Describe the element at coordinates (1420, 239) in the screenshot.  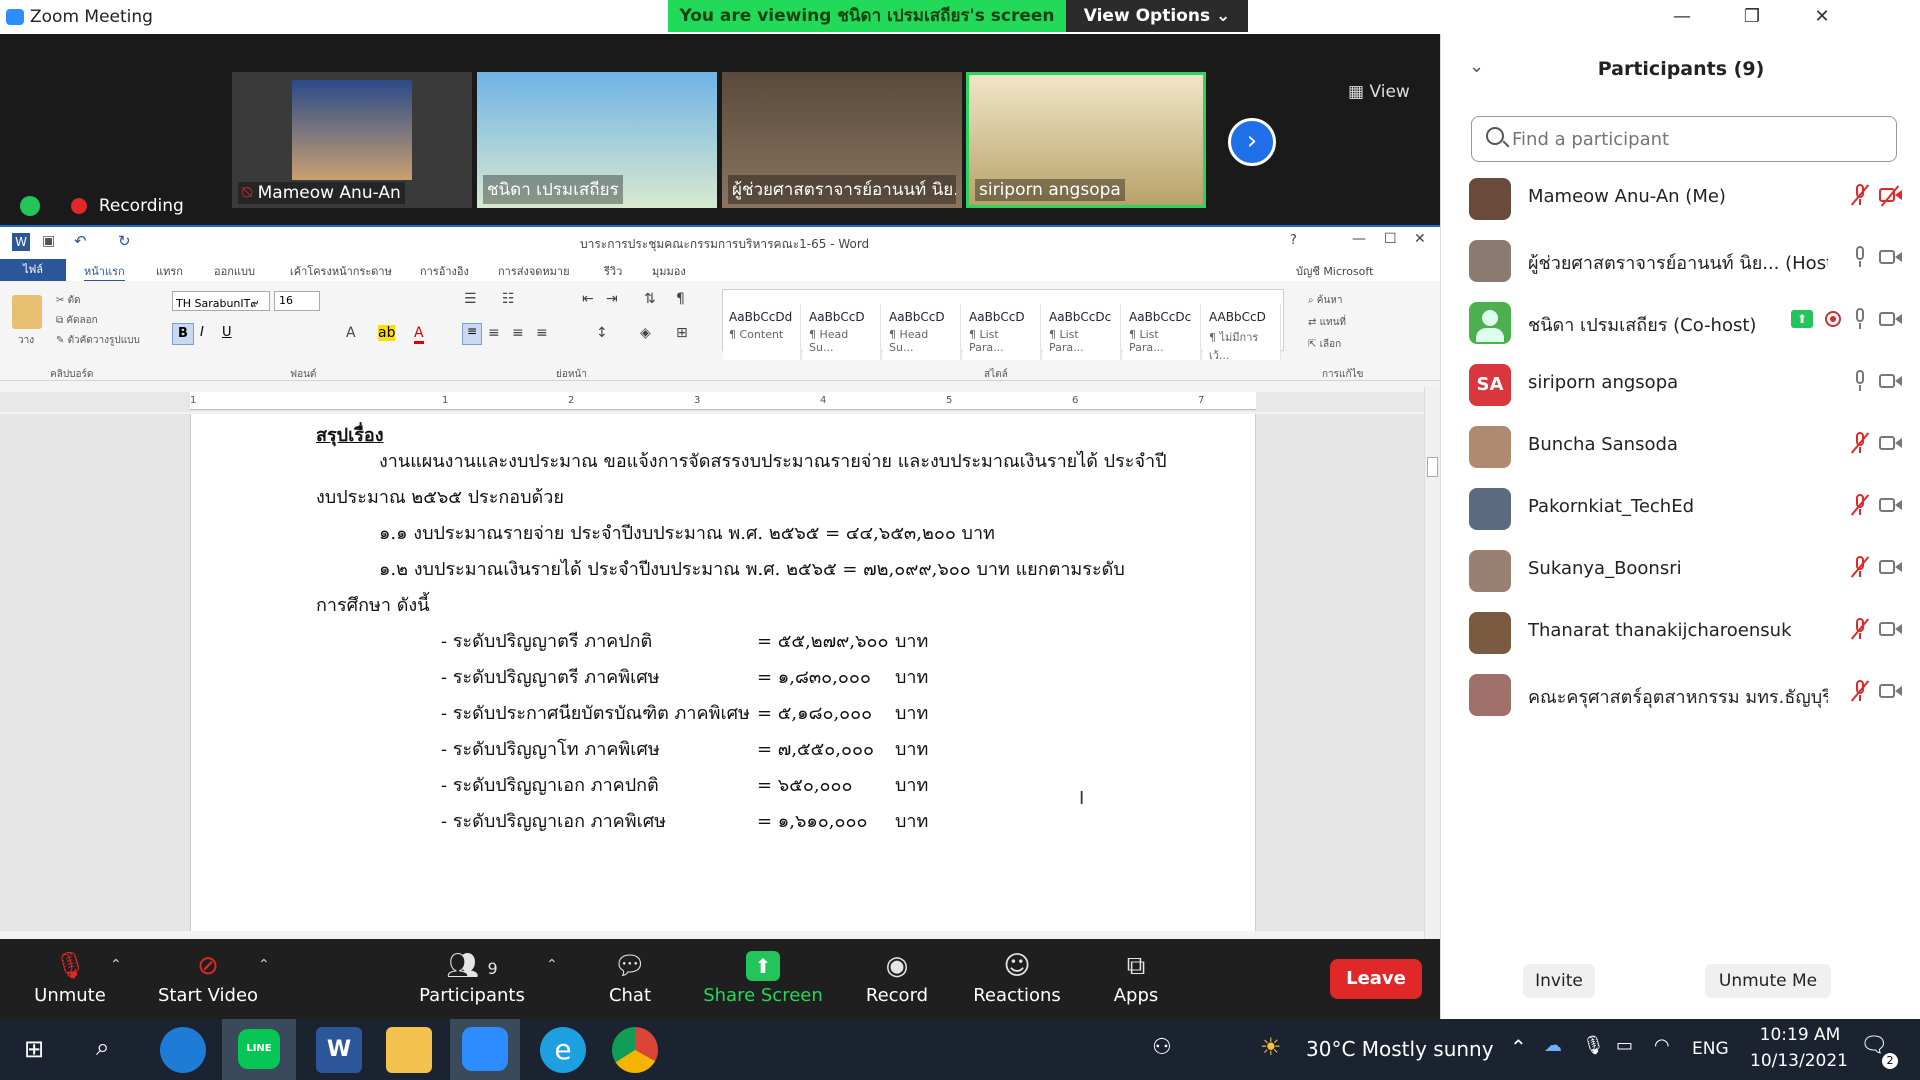
I see `word-close-icon: ✕` at that location.